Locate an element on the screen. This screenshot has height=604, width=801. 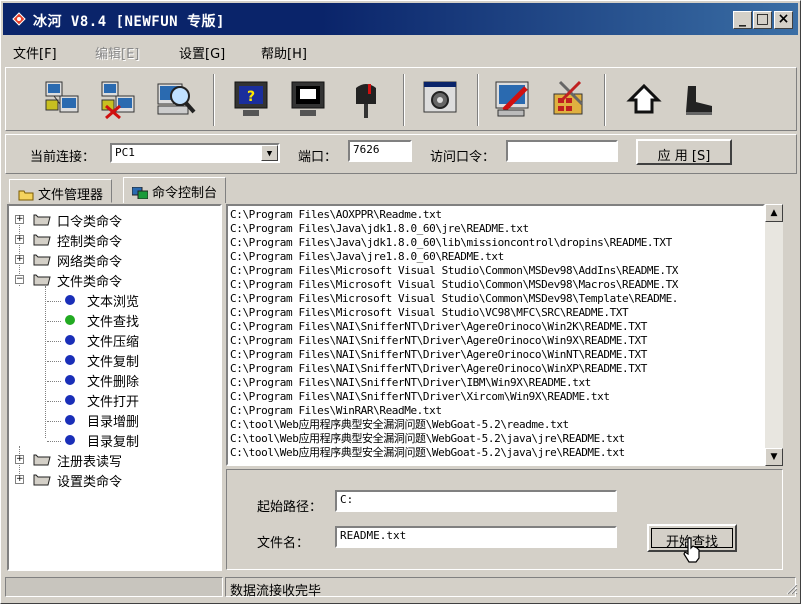
tab-command-console: 命令控制台 is located at coordinates (175, 190).